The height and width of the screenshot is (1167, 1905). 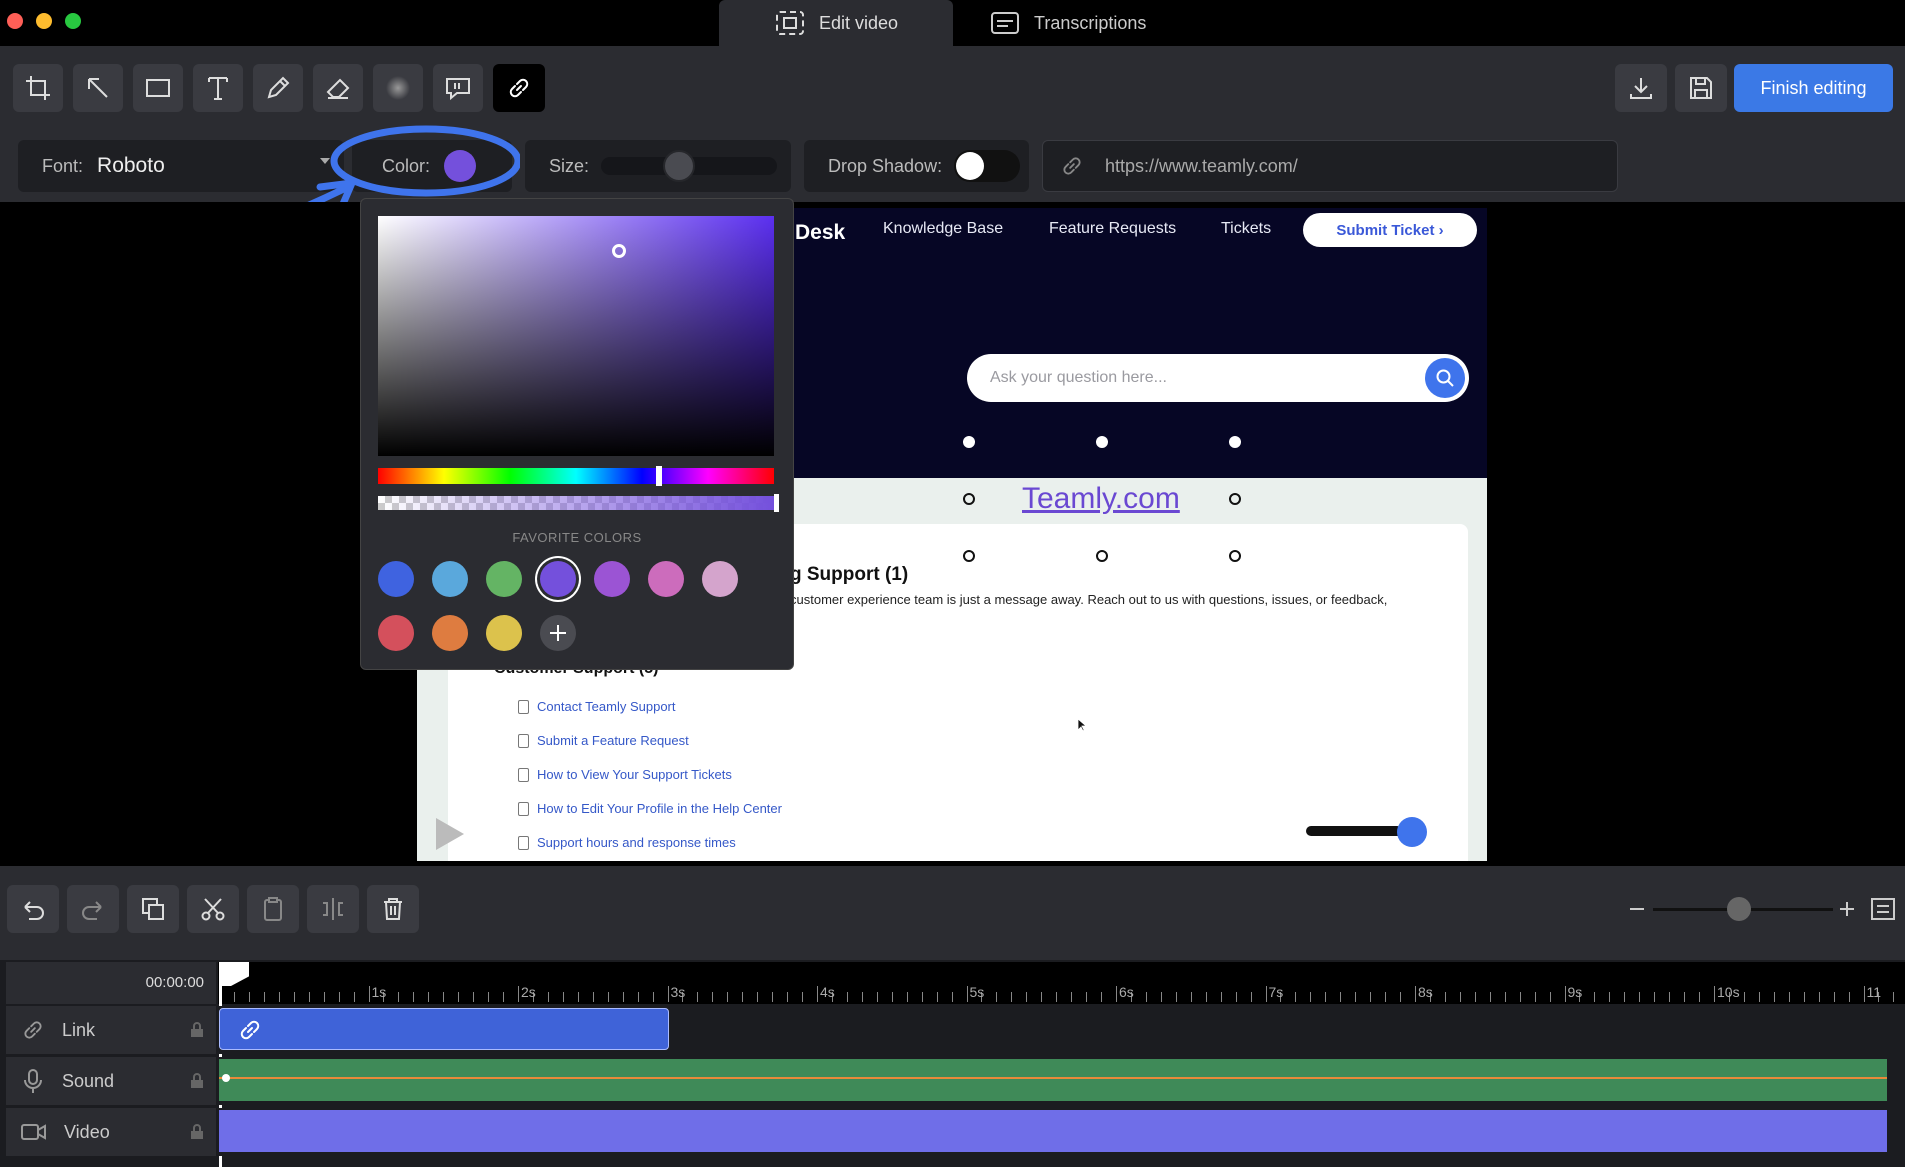 What do you see at coordinates (679, 166) in the screenshot?
I see `size-slider-thumb` at bounding box center [679, 166].